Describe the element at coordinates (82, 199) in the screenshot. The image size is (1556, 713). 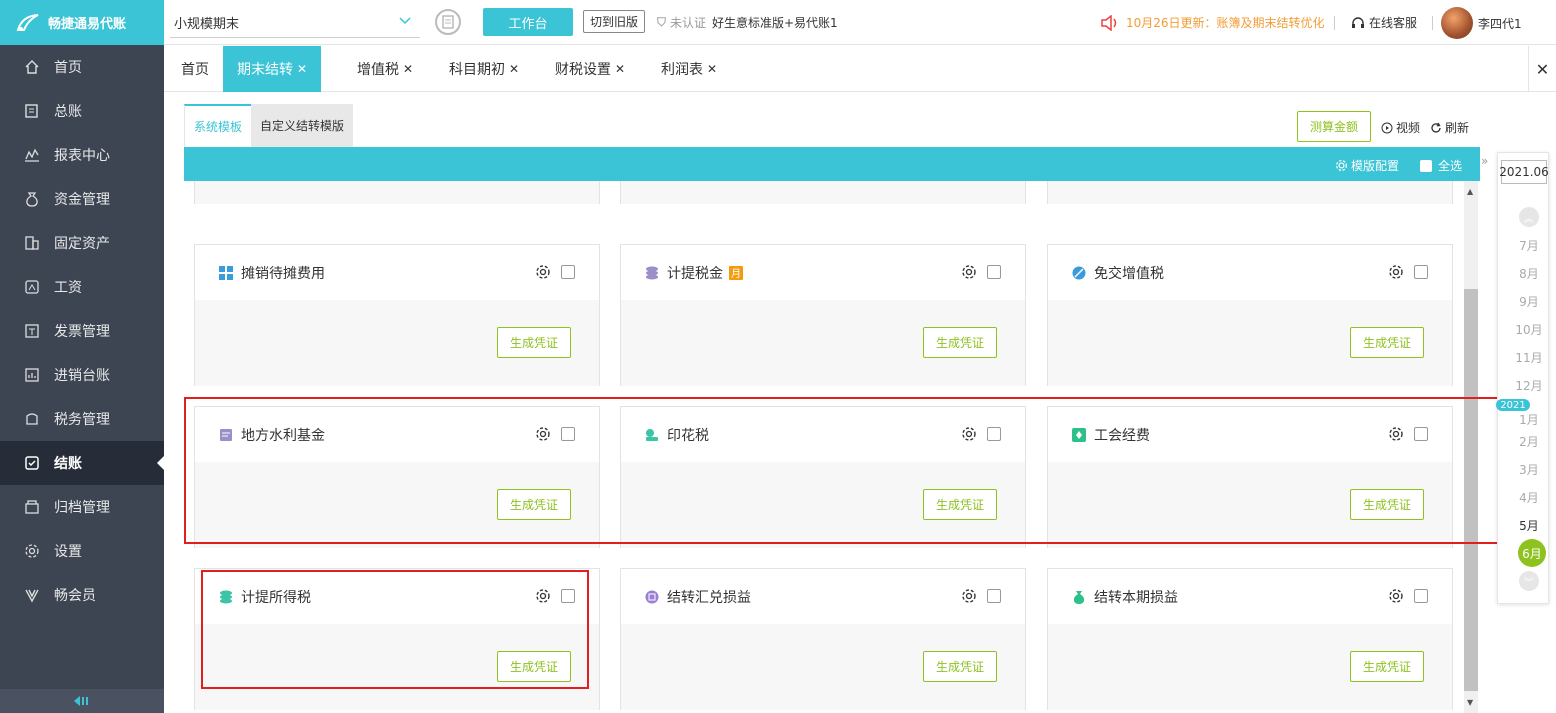
I see `sidebar-item: 资金管理` at that location.